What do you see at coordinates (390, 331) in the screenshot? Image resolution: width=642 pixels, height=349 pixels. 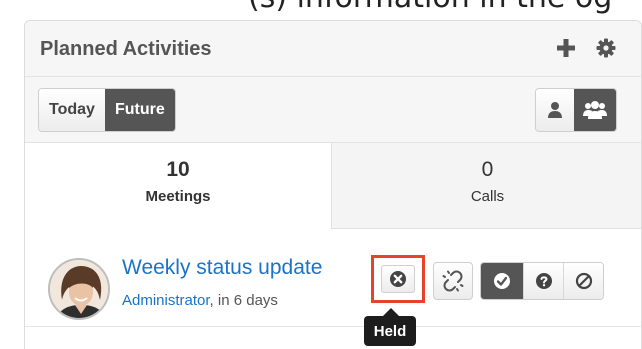 I see `held-tooltip: Held` at bounding box center [390, 331].